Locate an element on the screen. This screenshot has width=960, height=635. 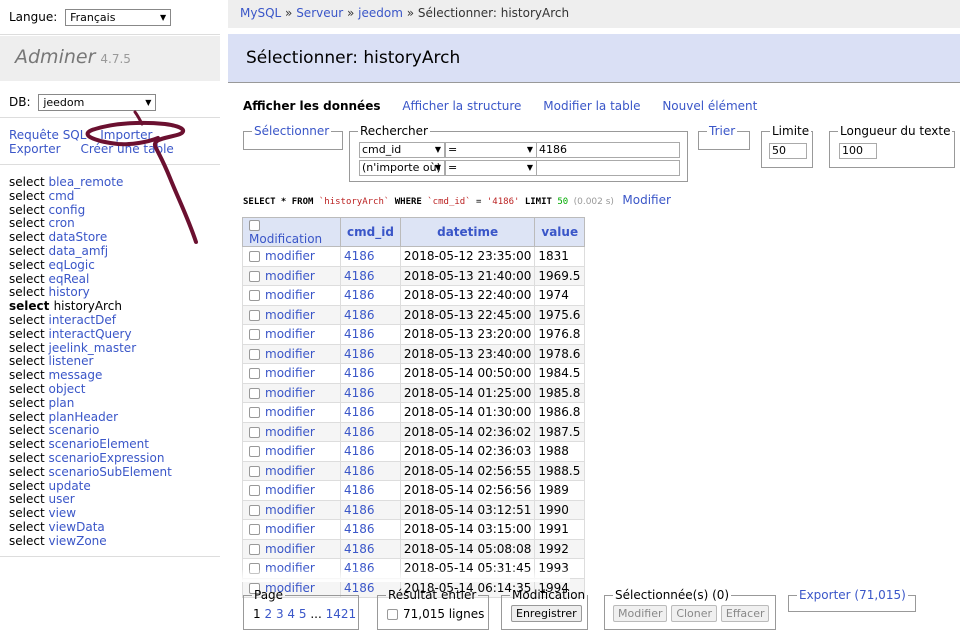
page-link: 3 is located at coordinates (280, 614).